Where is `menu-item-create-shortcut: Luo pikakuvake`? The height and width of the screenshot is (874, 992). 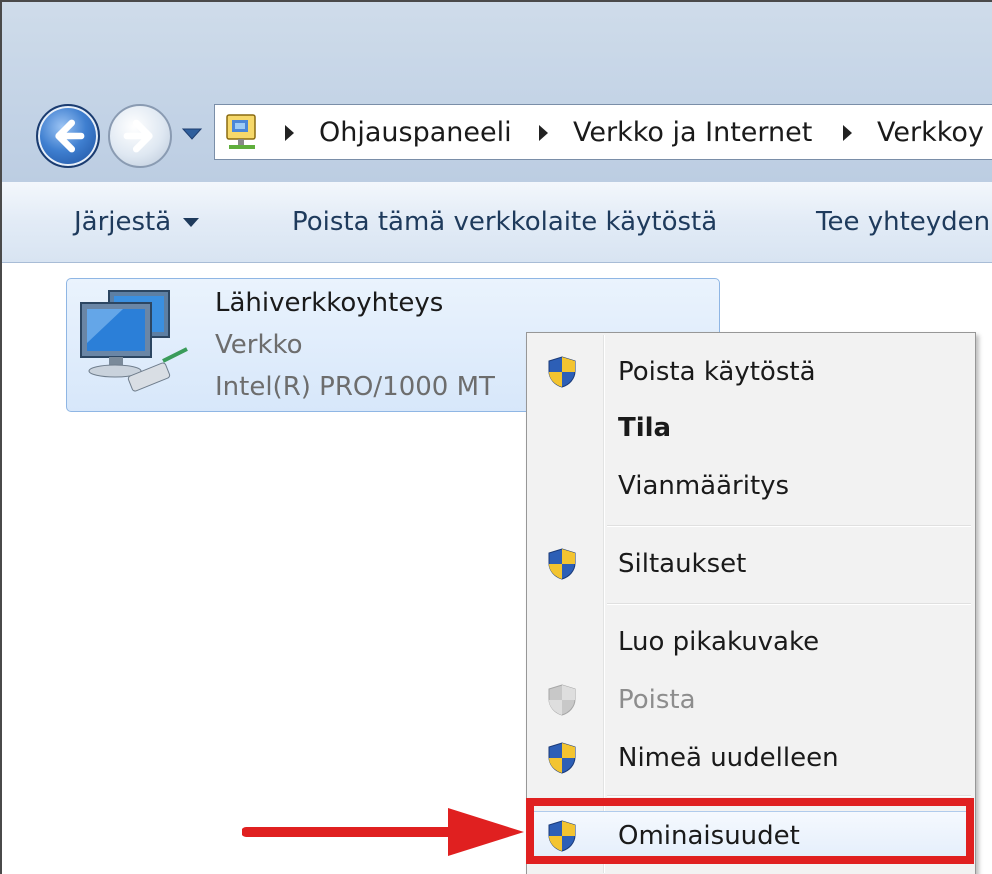 menu-item-create-shortcut: Luo pikakuvake is located at coordinates (751, 642).